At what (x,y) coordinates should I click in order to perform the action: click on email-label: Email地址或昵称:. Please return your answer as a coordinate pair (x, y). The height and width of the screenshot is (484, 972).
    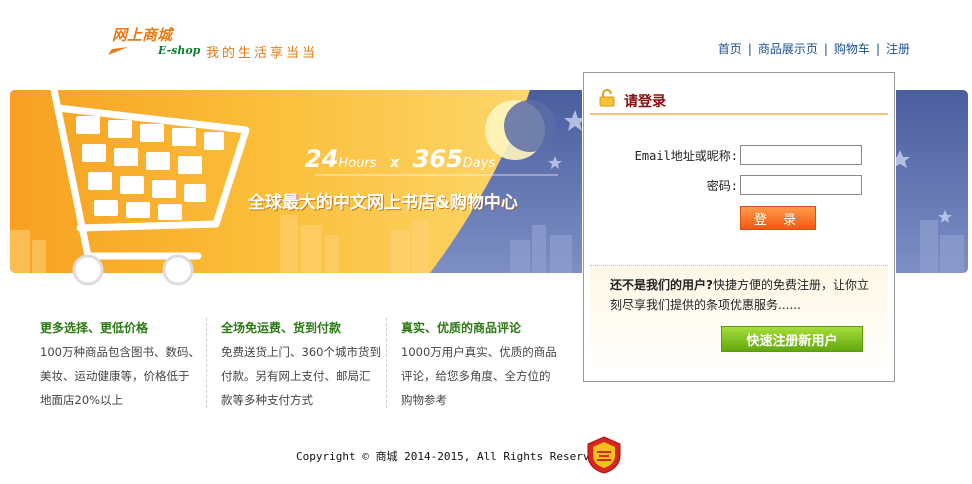
    Looking at the image, I should click on (686, 156).